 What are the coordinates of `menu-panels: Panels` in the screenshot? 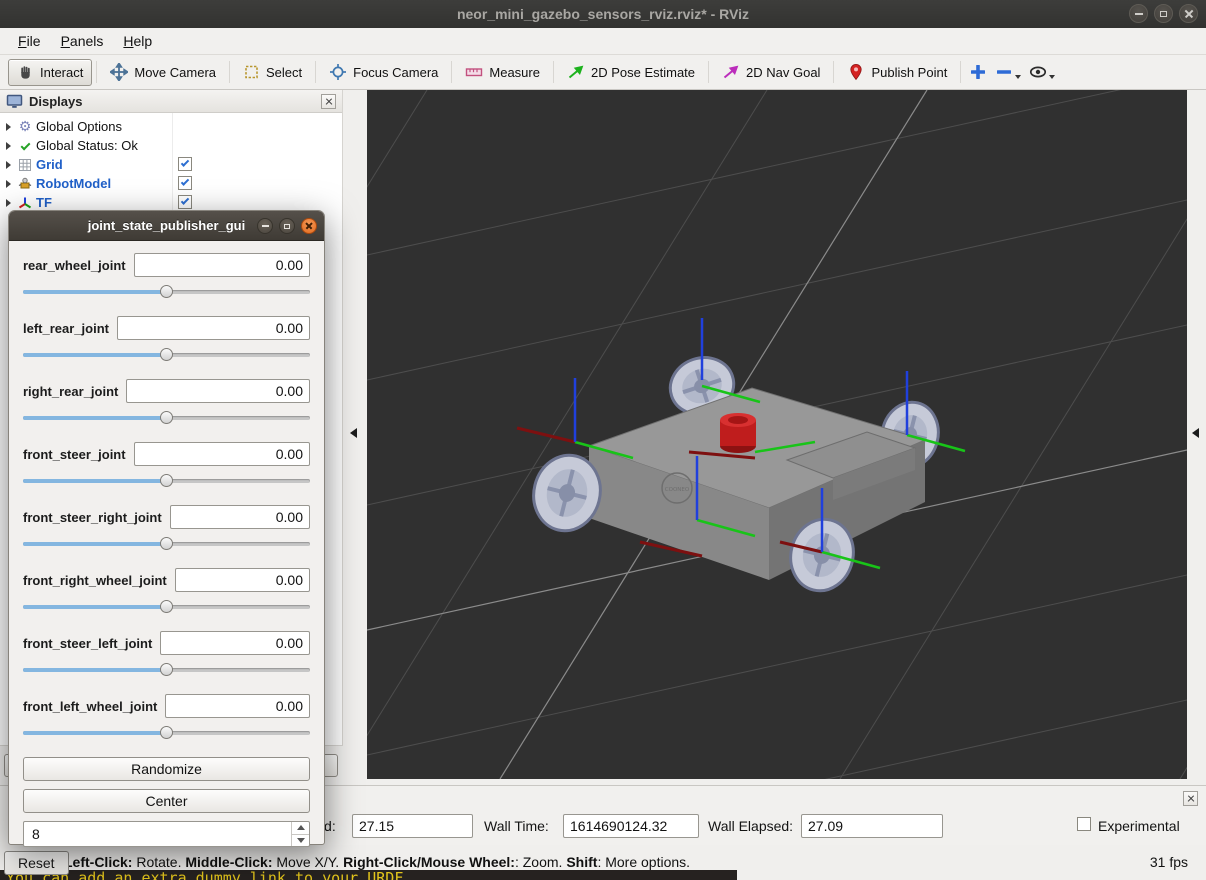 It's located at (82, 41).